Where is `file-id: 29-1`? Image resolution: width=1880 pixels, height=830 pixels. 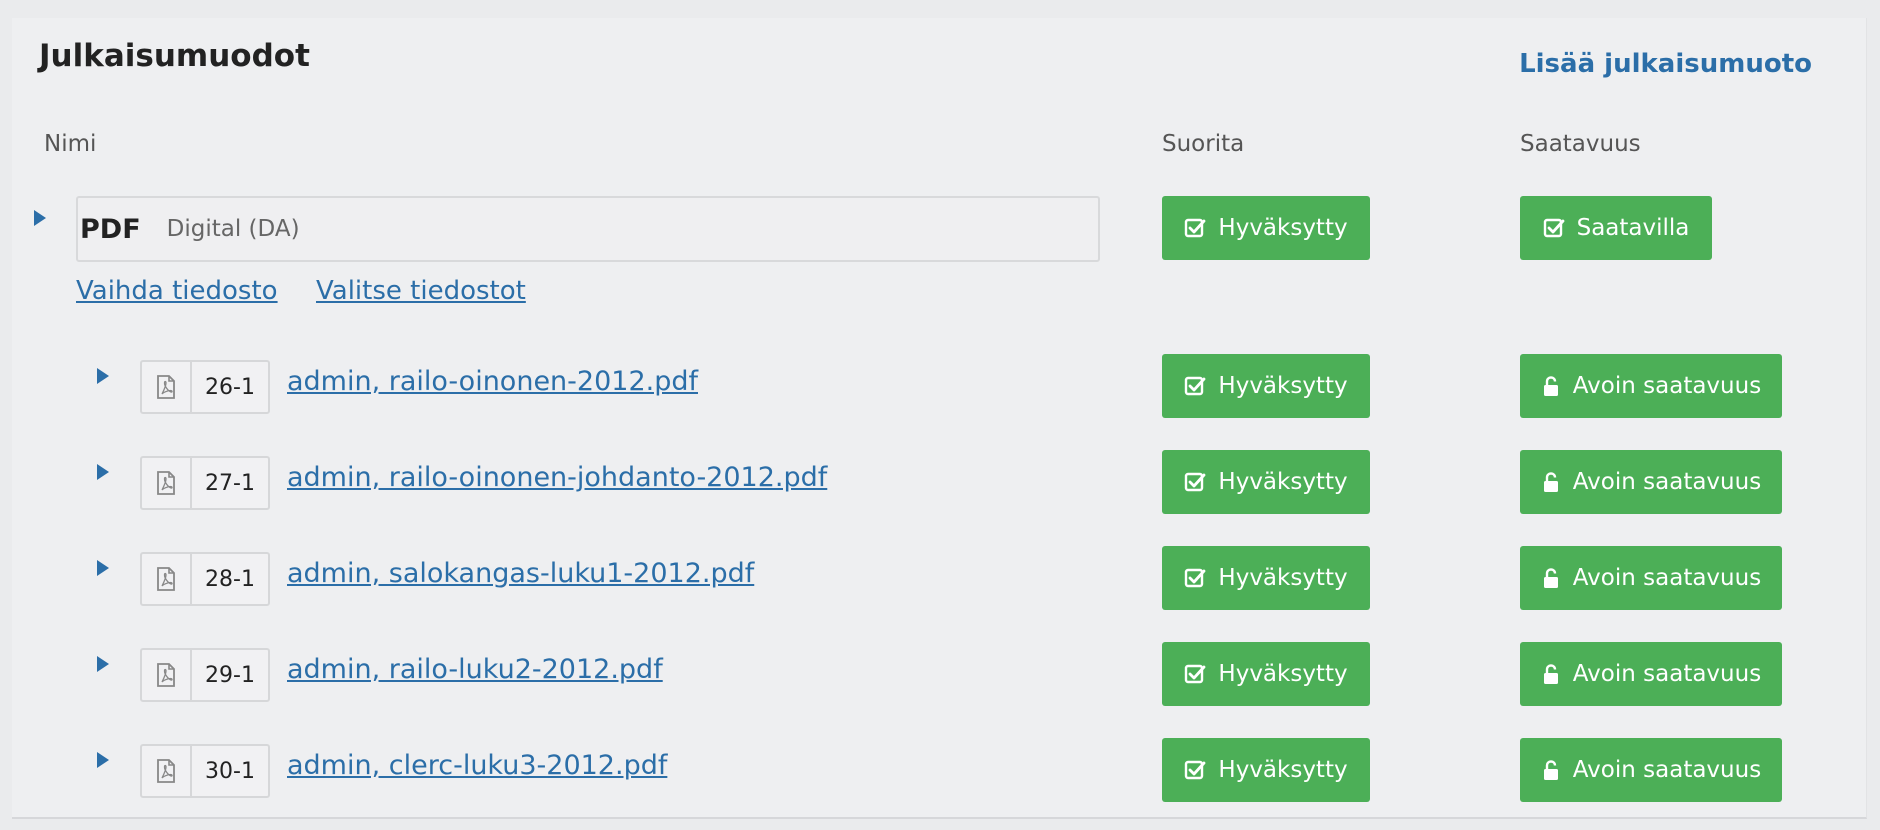
file-id: 29-1 is located at coordinates (230, 675).